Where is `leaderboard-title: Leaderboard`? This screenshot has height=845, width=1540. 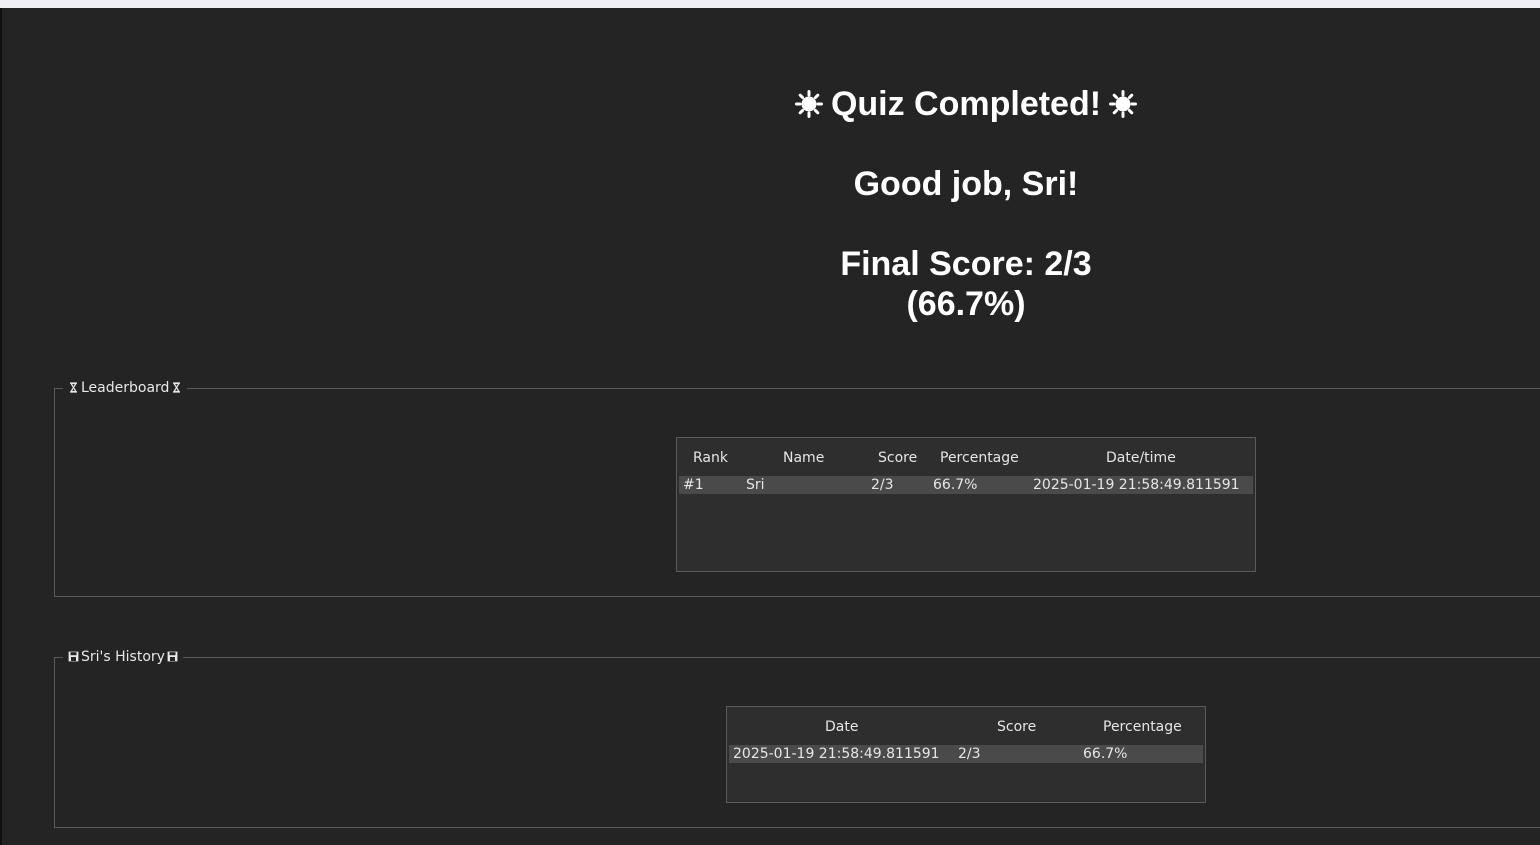 leaderboard-title: Leaderboard is located at coordinates (125, 388).